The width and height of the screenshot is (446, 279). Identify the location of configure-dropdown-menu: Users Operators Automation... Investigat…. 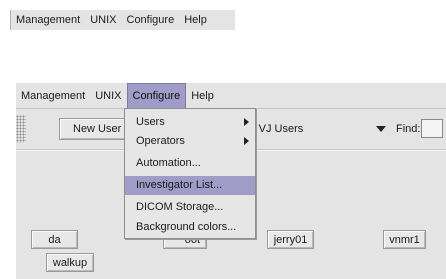
(190, 173).